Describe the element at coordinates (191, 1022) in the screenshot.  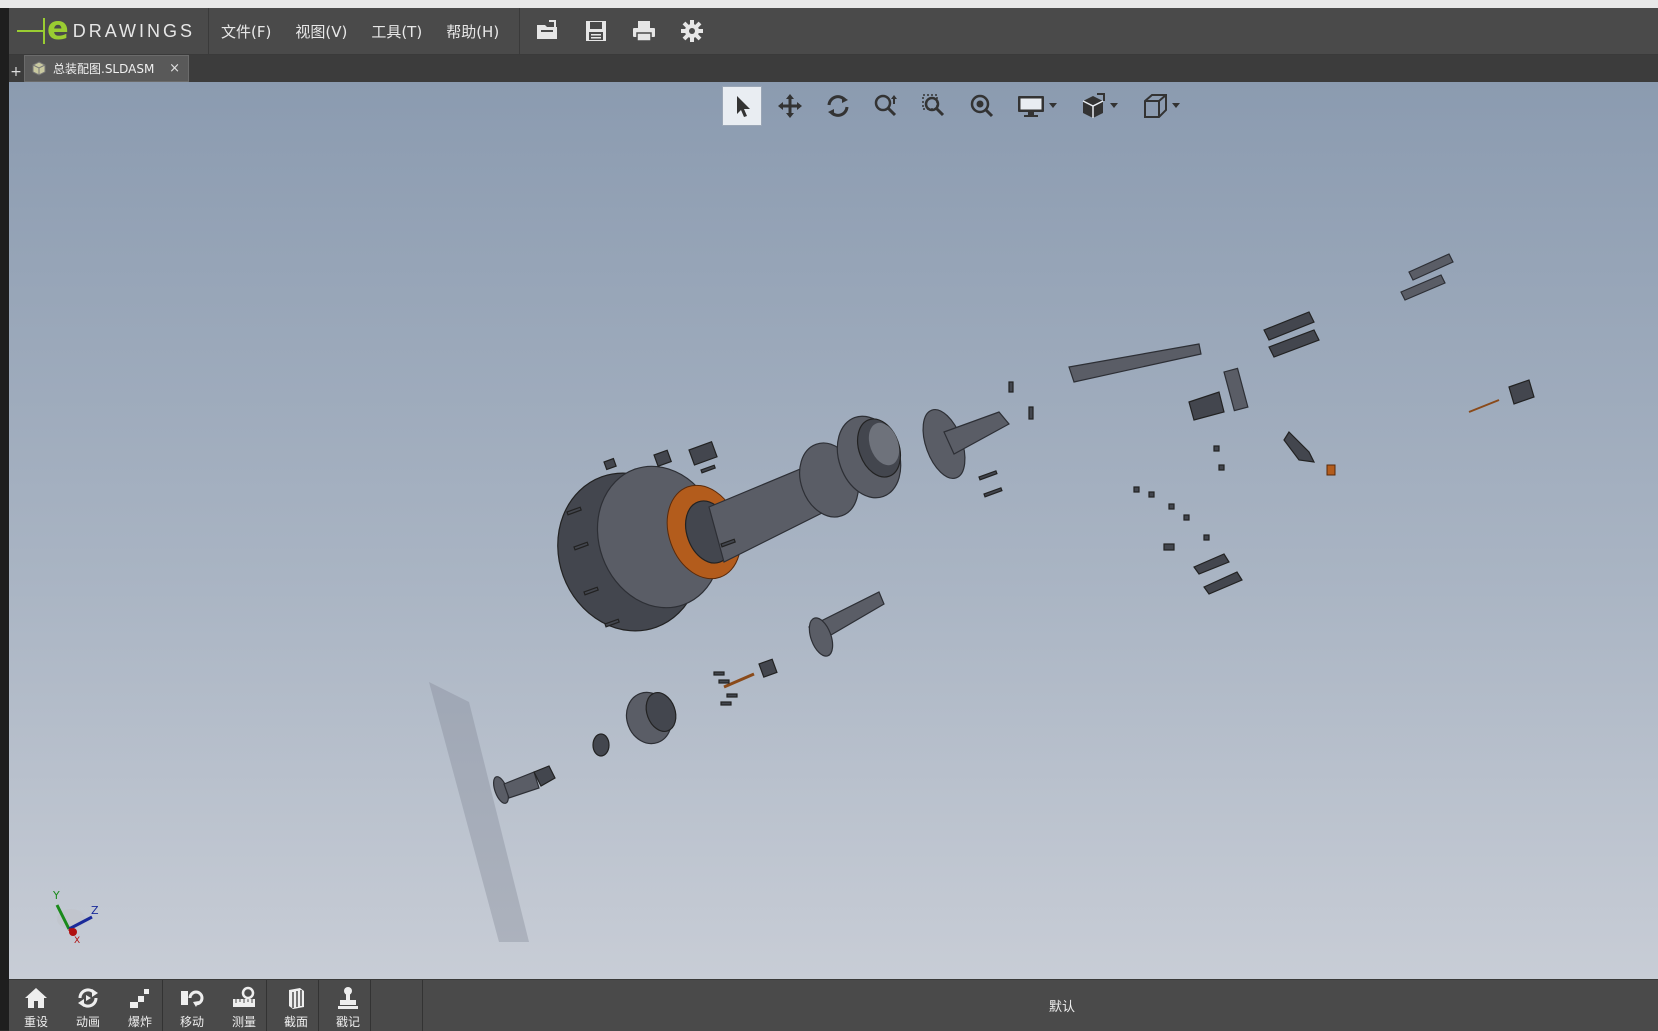
I see `move-label: 移动` at that location.